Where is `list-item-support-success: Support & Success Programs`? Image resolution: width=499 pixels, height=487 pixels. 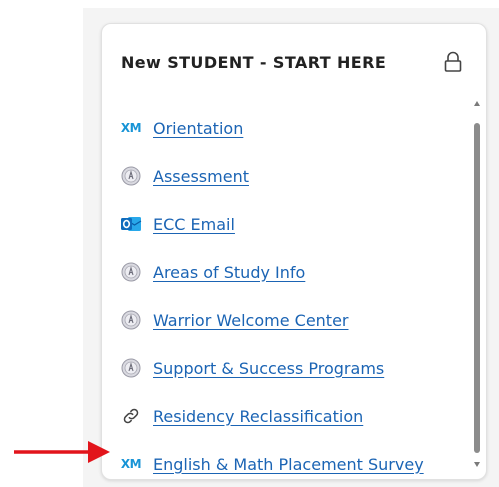
list-item-support-success: Support & Success Programs is located at coordinates (289, 368).